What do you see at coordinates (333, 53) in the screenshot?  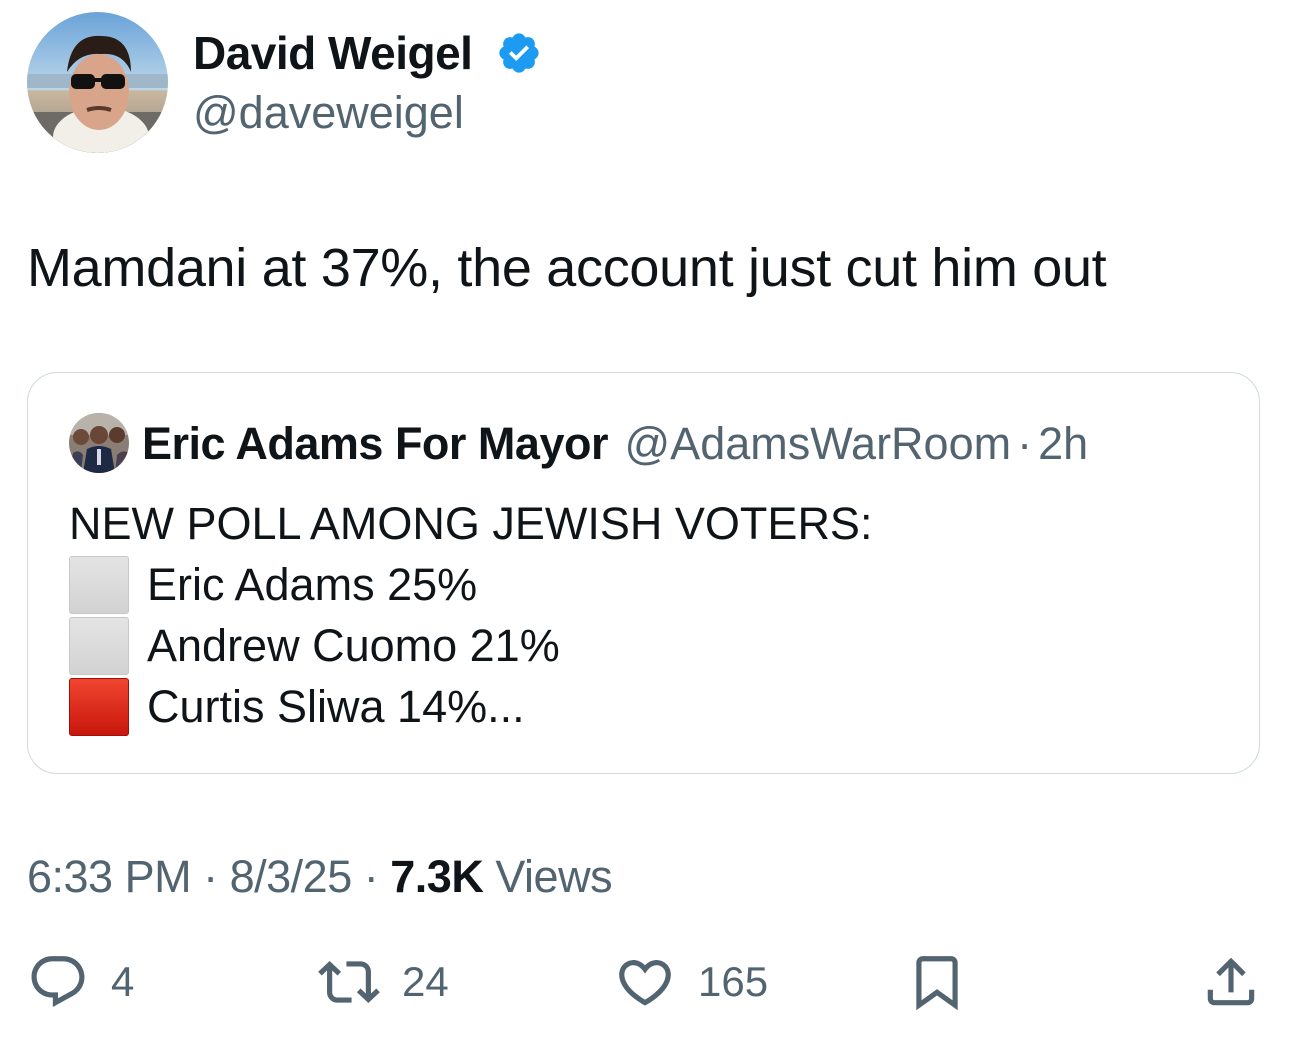 I see `author-name: David Weigel` at bounding box center [333, 53].